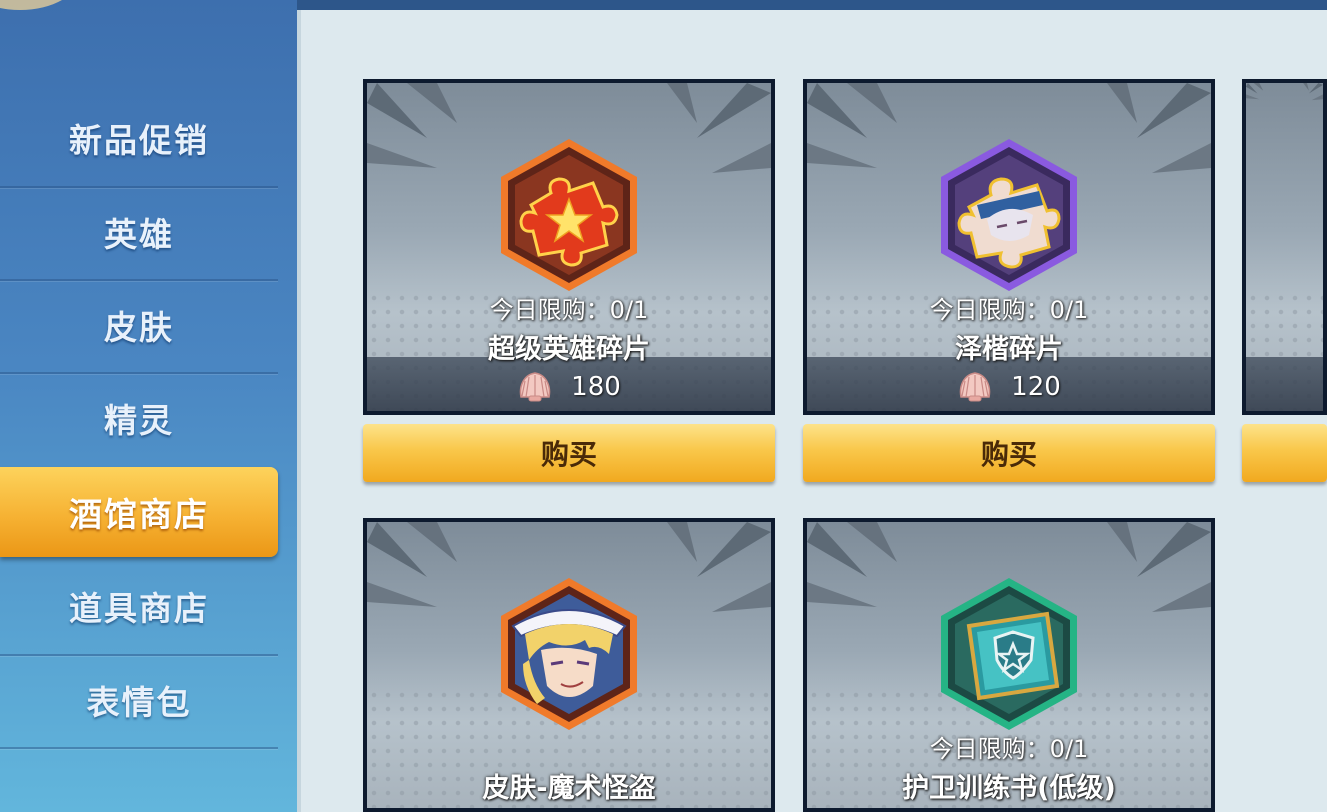  I want to click on price-value: 180, so click(596, 387).